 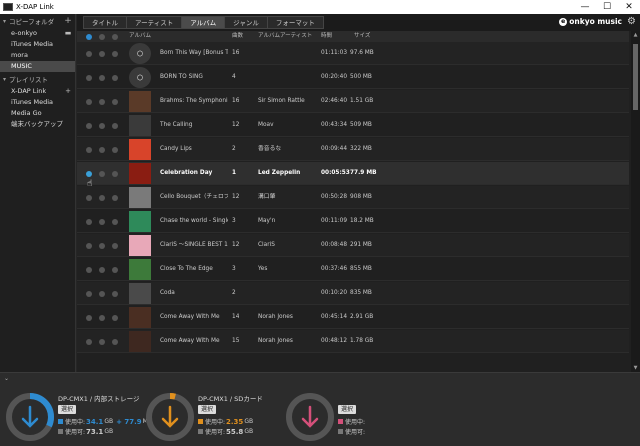 What do you see at coordinates (190, 317) in the screenshot?
I see `album-title: Come Away With Me` at bounding box center [190, 317].